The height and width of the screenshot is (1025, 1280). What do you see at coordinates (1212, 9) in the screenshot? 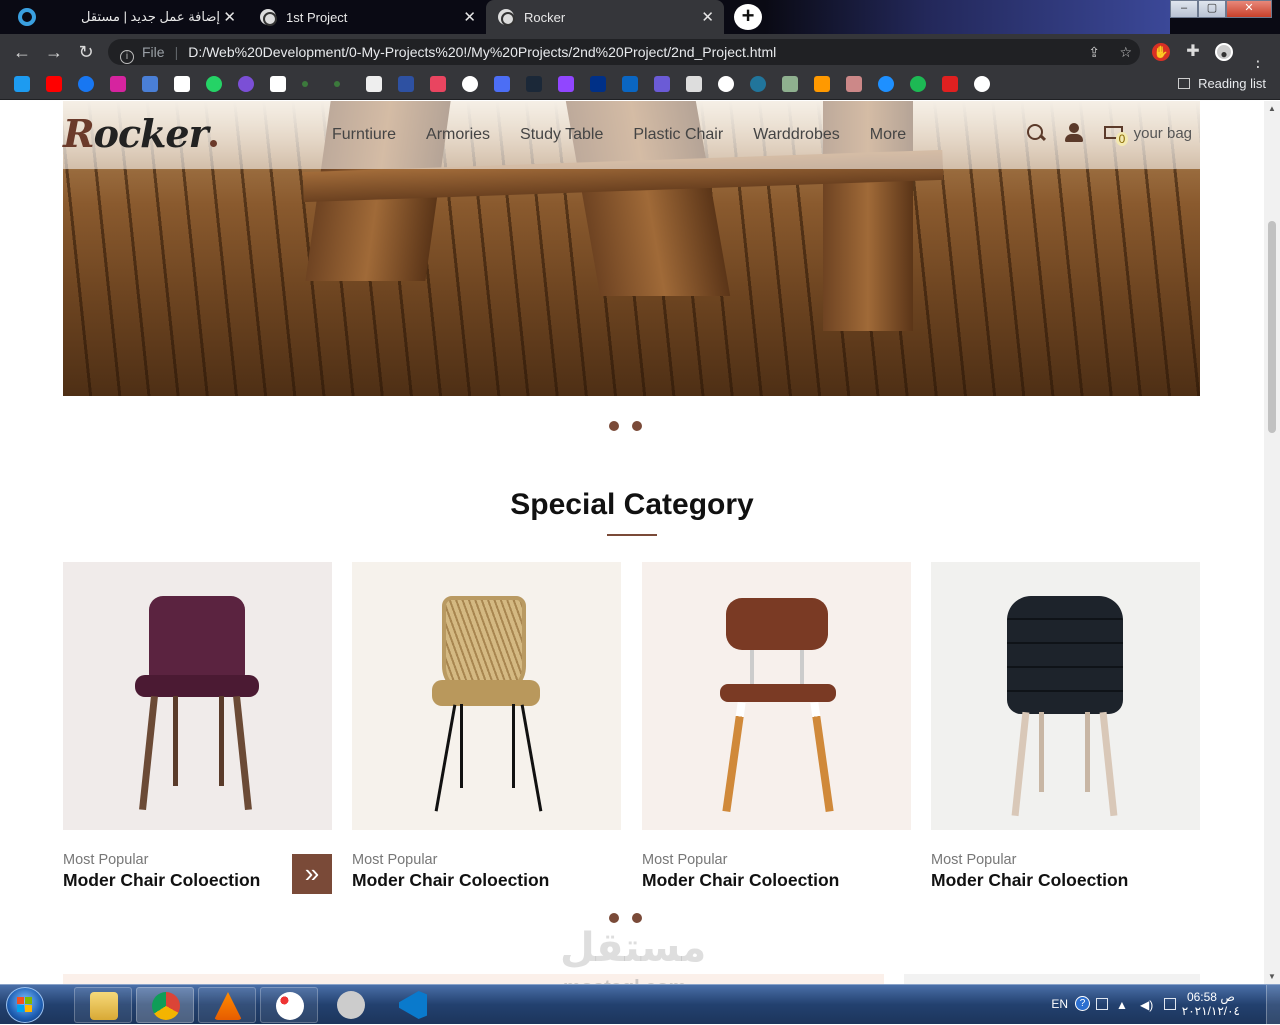
I see `maximize-button: ▢` at bounding box center [1212, 9].